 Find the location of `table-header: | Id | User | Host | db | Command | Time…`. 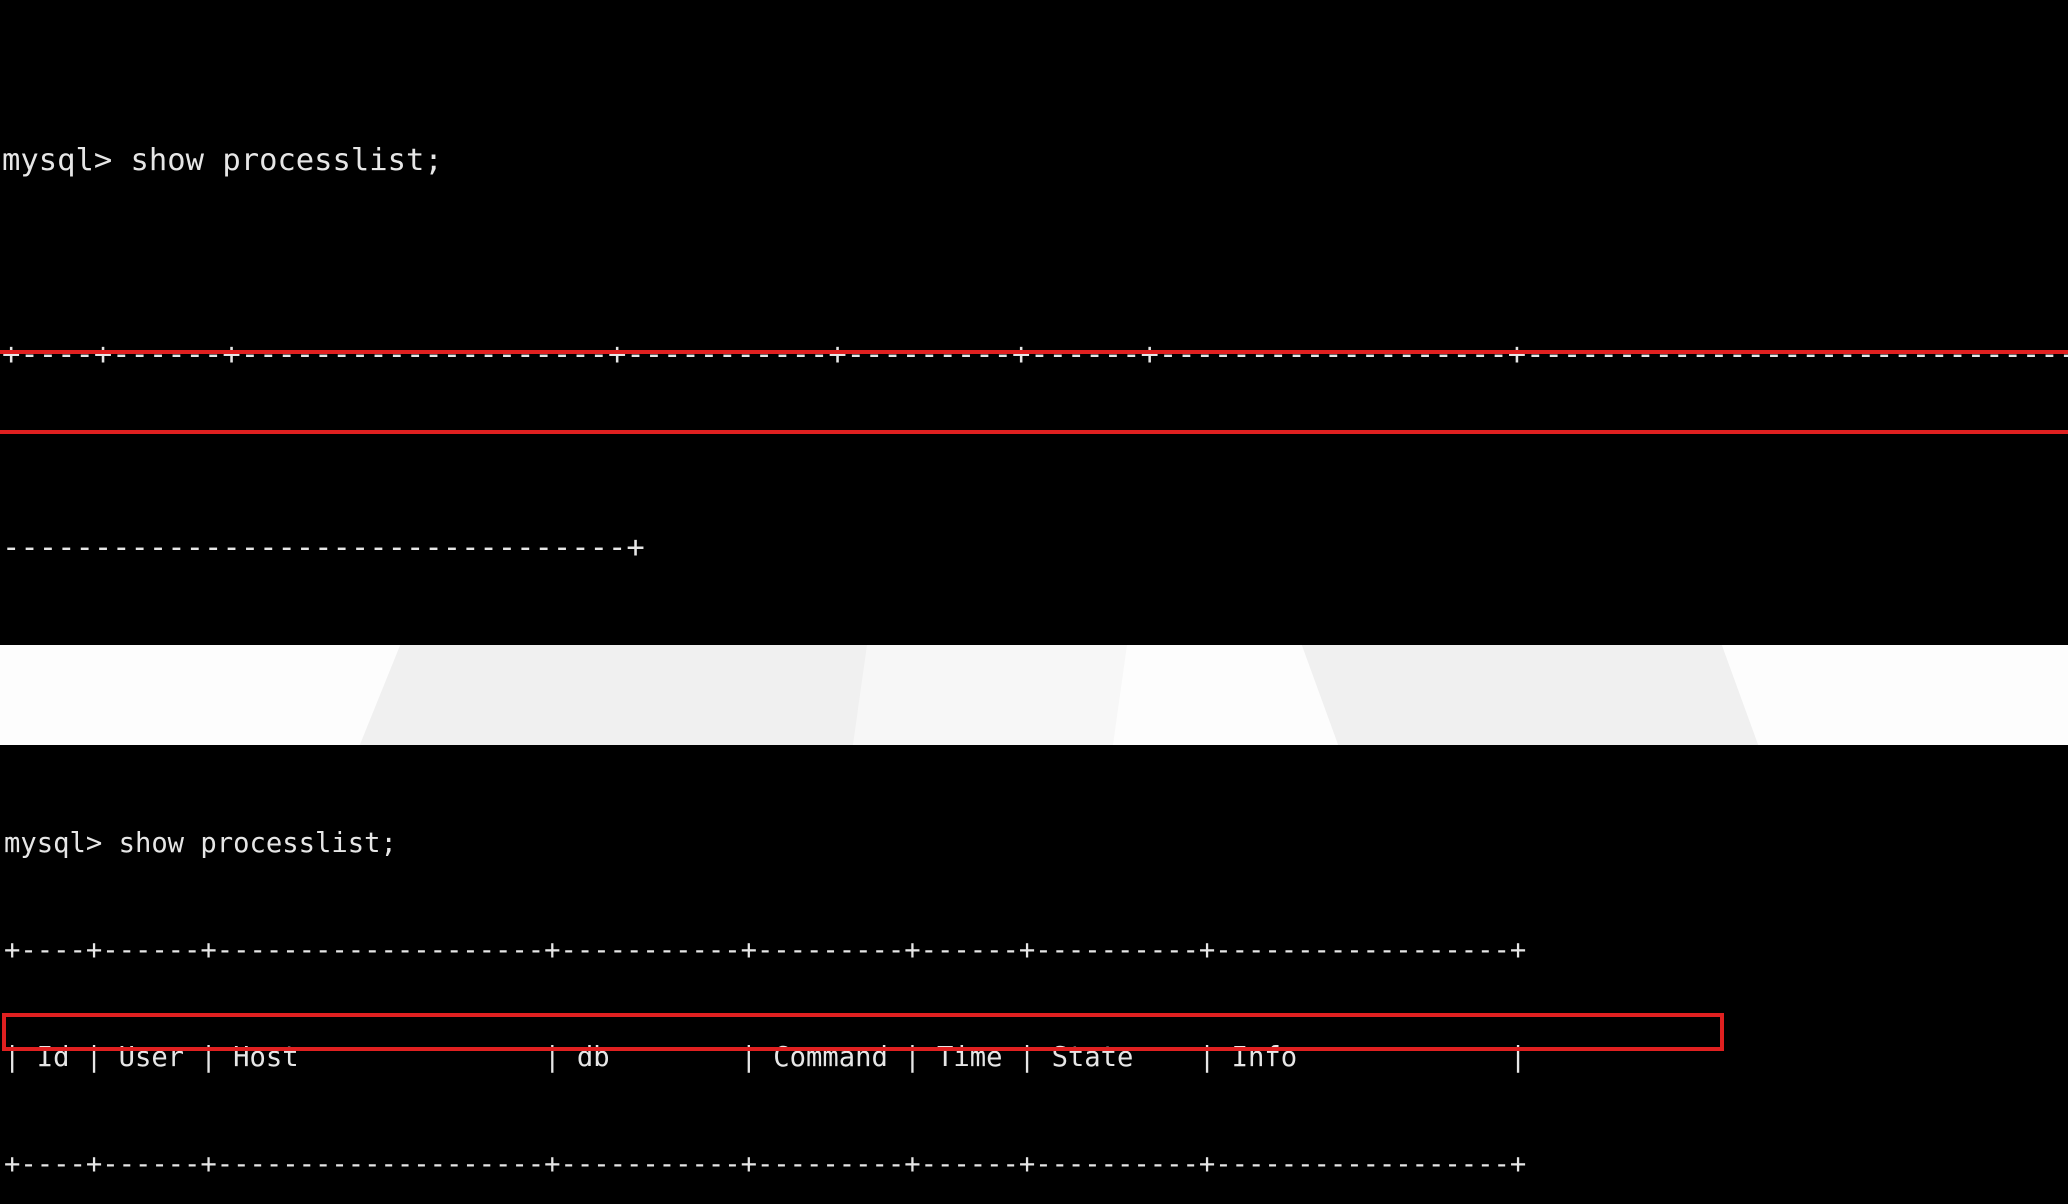

table-header: | Id | User | Host | db | Command | Time… is located at coordinates (765, 1057).